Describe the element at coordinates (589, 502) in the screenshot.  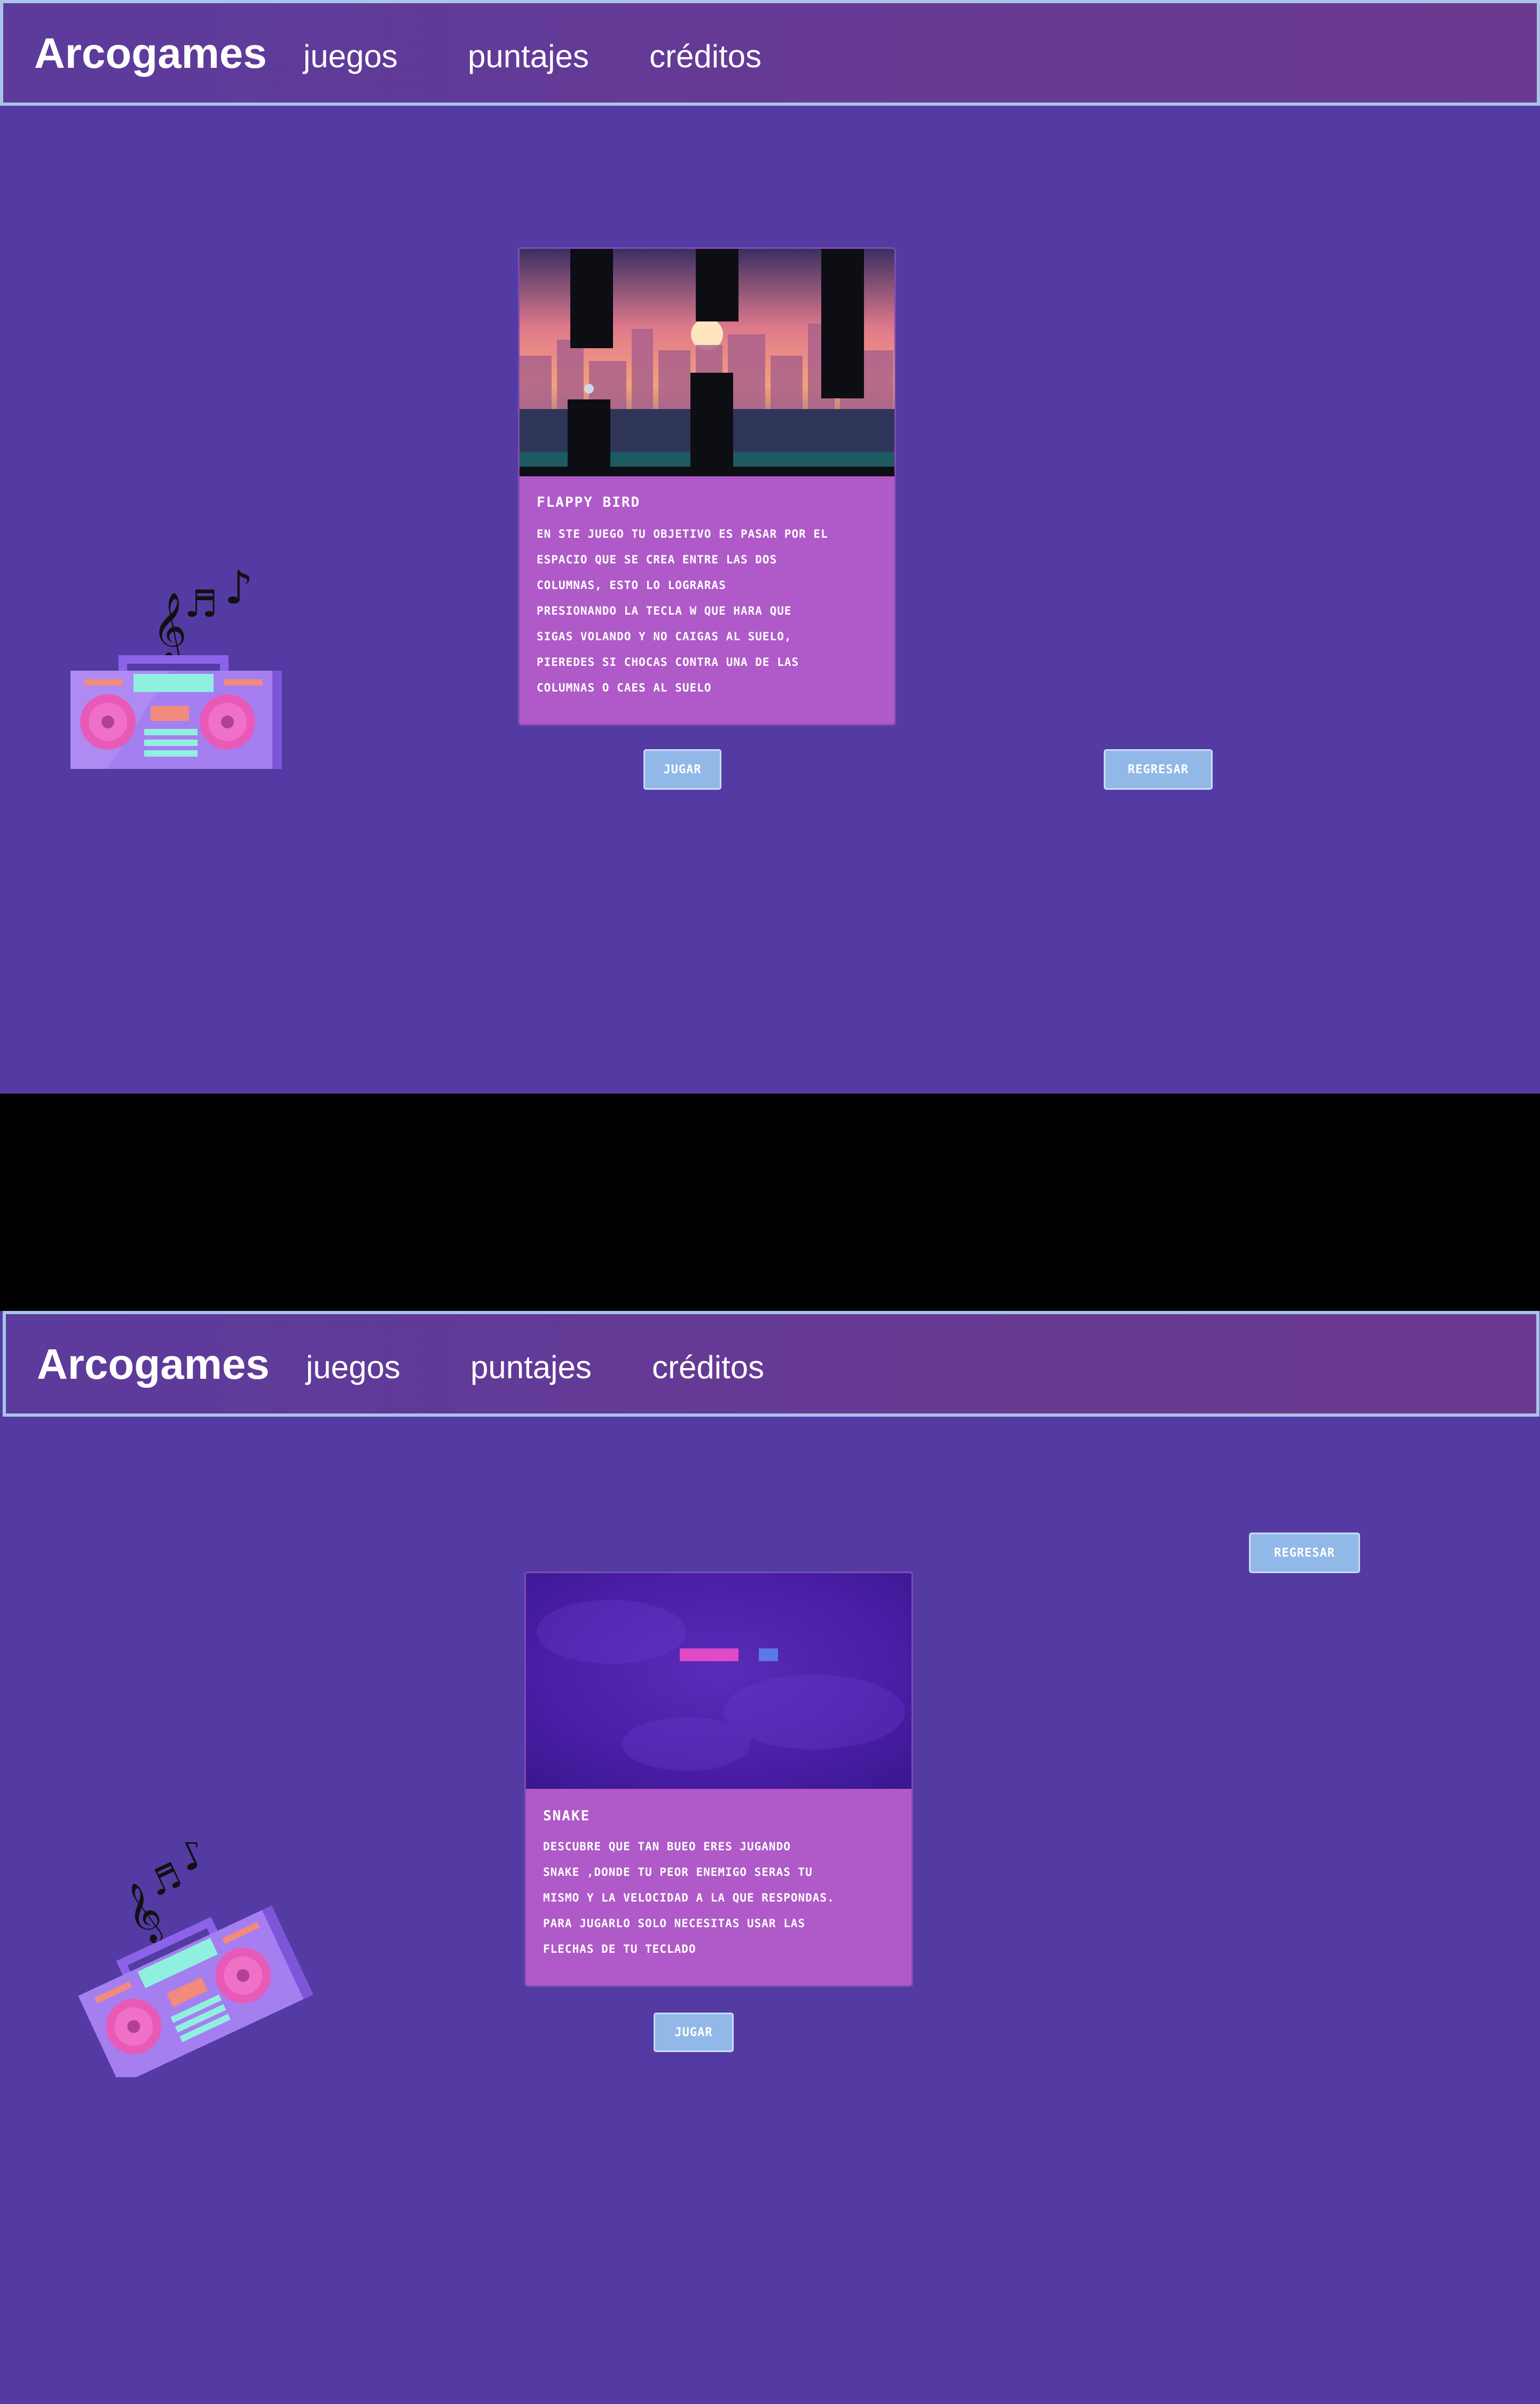
I see `card-title: FLAPPY BIRD` at that location.